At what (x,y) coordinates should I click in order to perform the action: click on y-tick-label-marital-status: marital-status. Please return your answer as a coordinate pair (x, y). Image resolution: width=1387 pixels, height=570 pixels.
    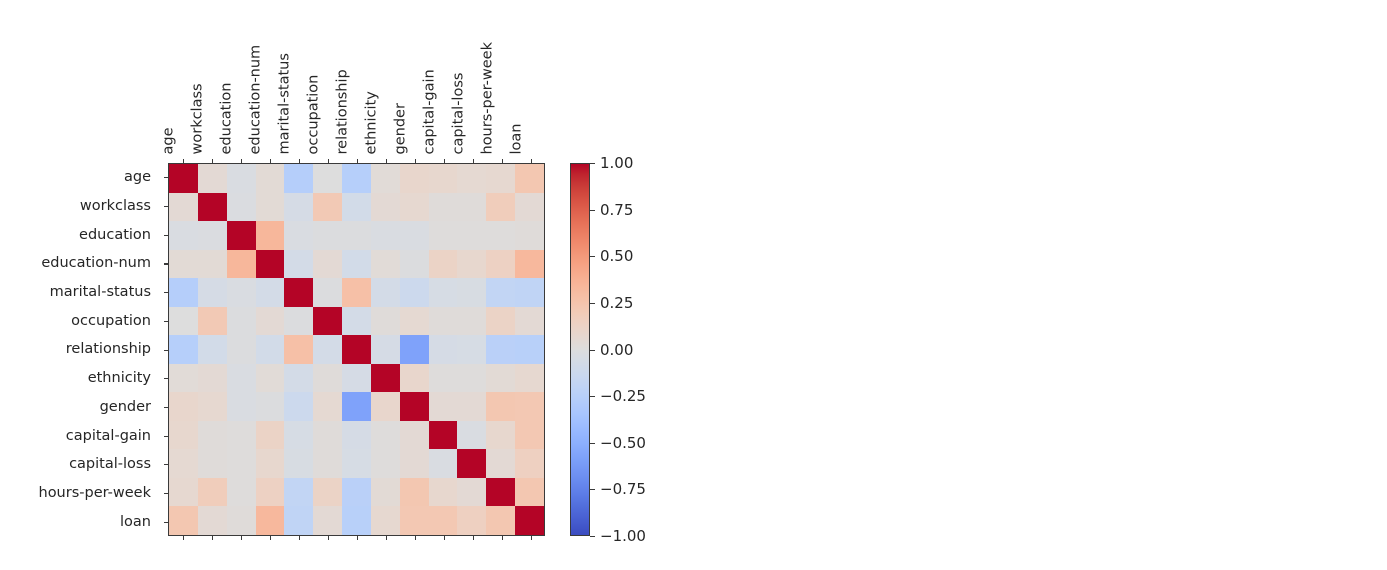
    Looking at the image, I should click on (100, 292).